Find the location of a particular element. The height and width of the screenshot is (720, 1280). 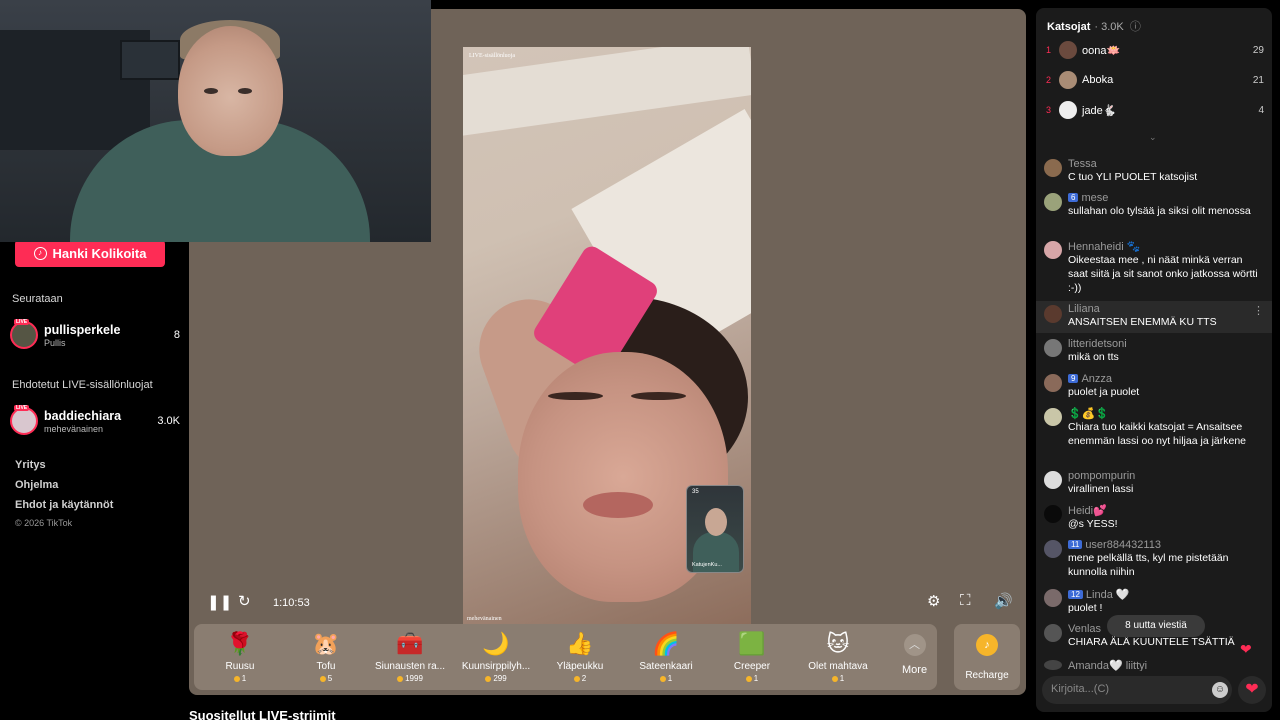

expand-chevron-icon: ⌄ is located at coordinates (1153, 137).